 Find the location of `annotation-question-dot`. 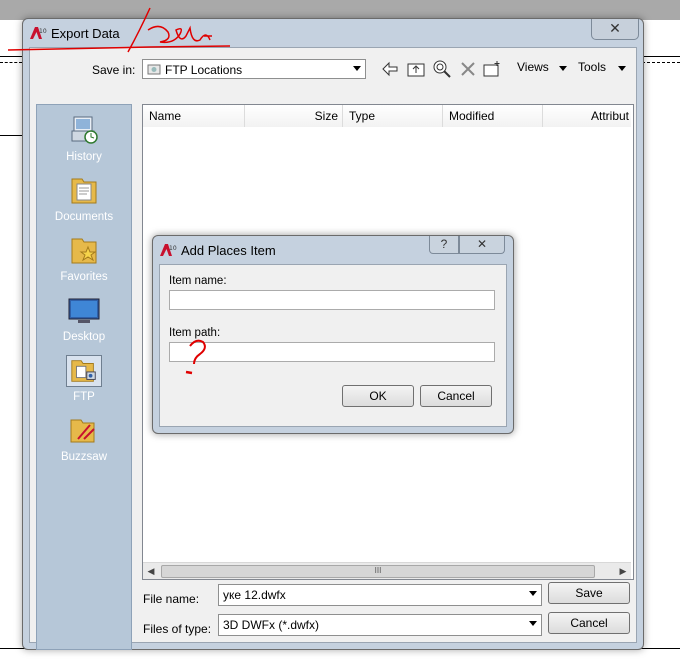

annotation-question-dot is located at coordinates (189, 372).